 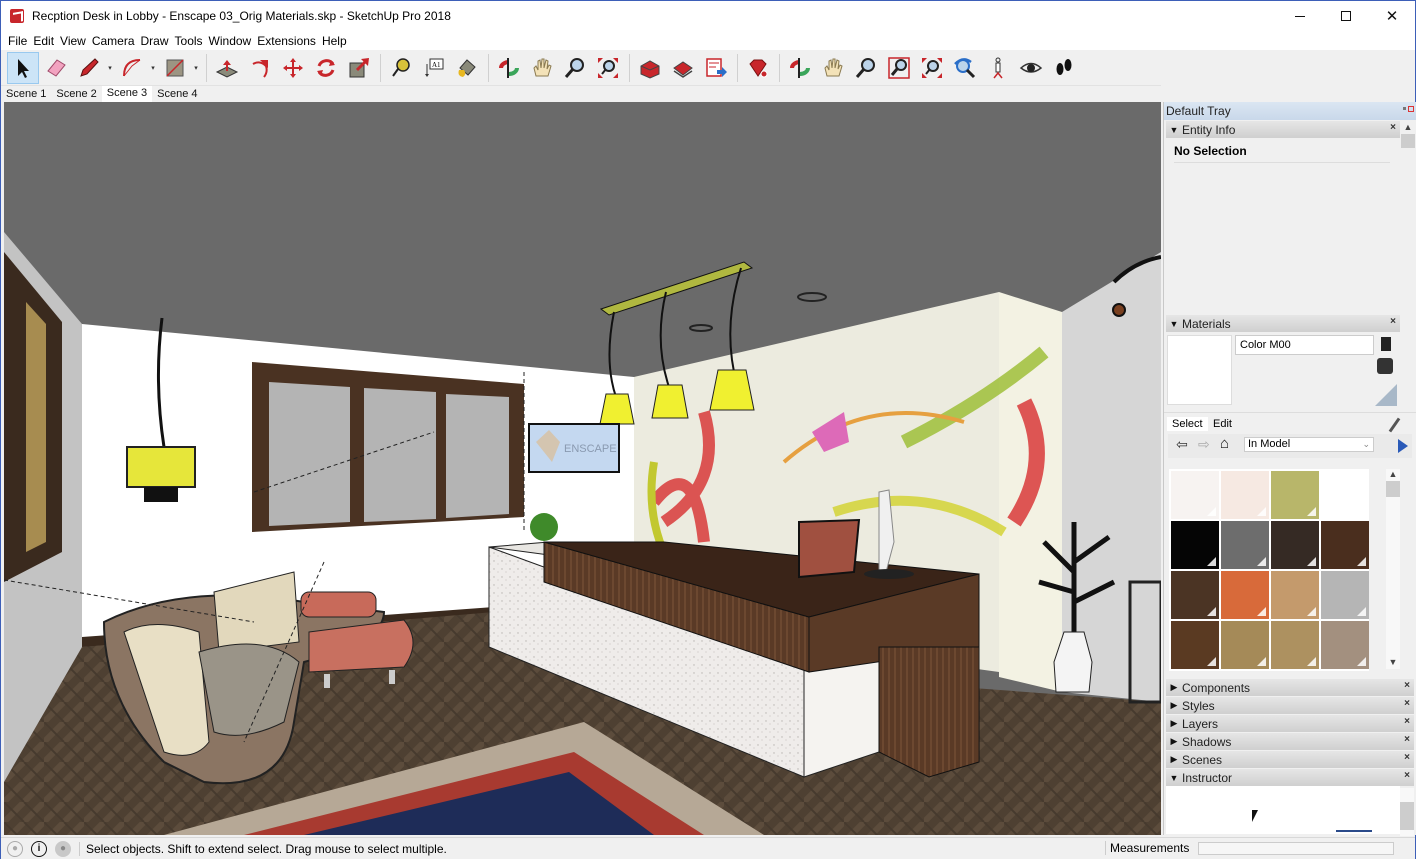 I want to click on material-swatch-grey-stripes, so click(x=1345, y=595).